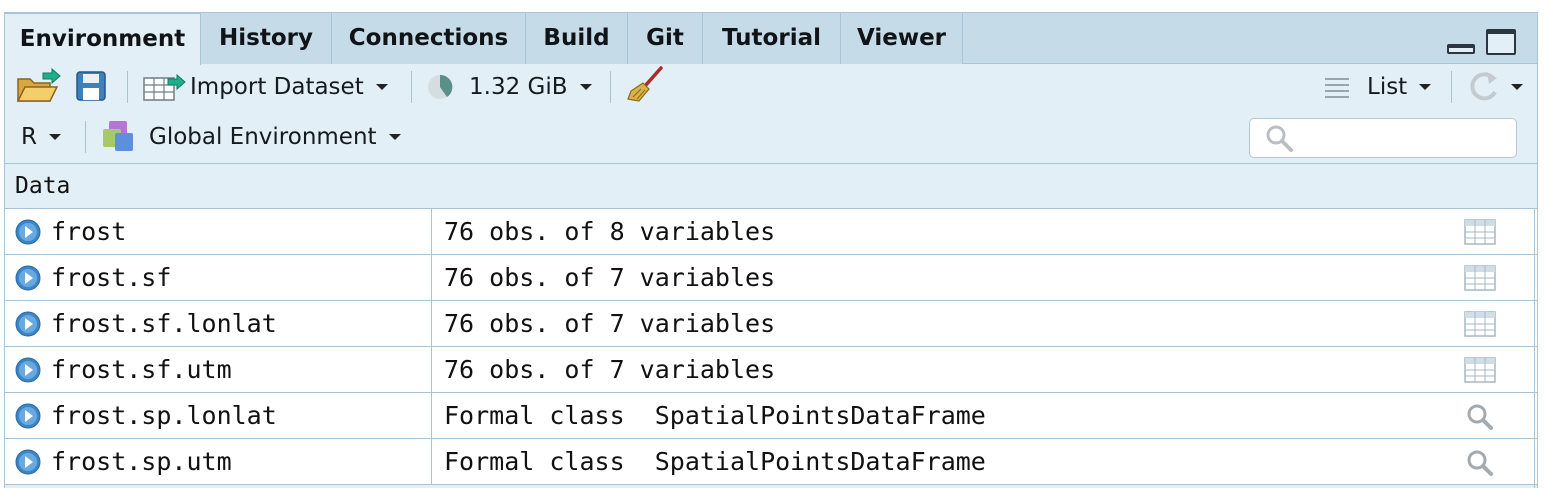 The image size is (1550, 488). I want to click on table-row: frost 76 obs. of 8 variables, so click(771, 232).